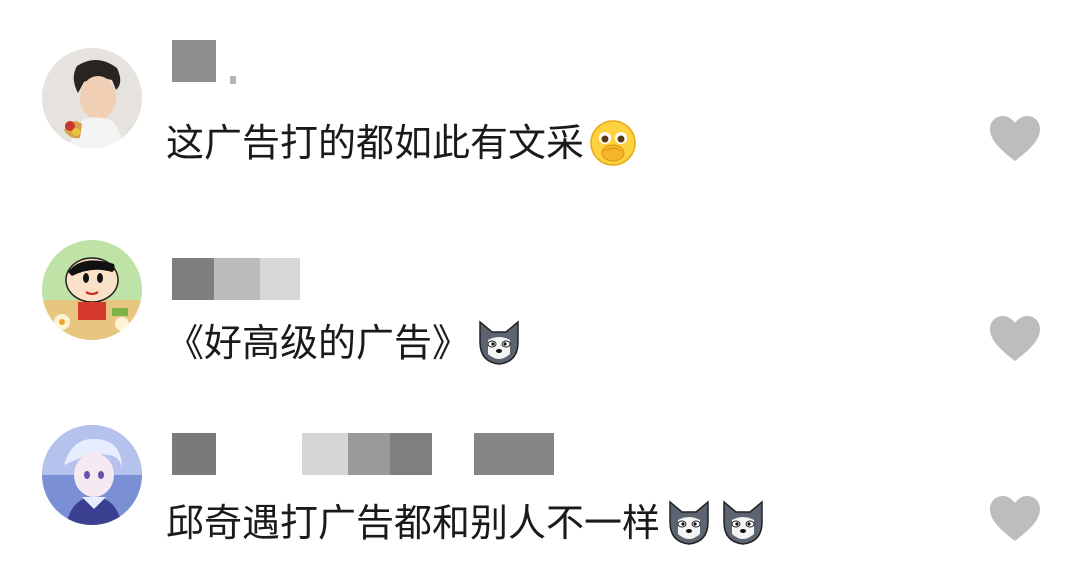  Describe the element at coordinates (402, 143) in the screenshot. I see `comment-text: 这广告打的都如此有文采` at that location.